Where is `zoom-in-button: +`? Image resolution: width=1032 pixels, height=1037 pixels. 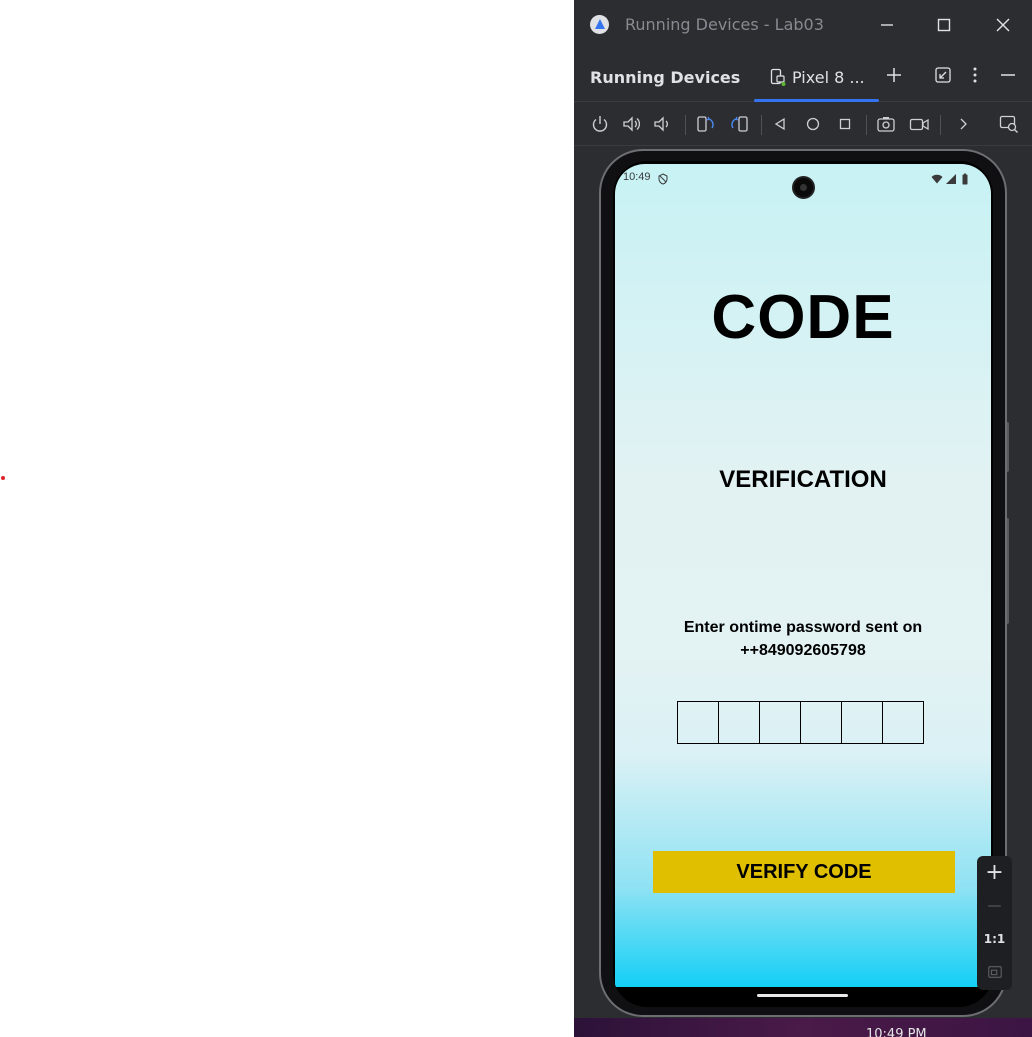 zoom-in-button: + is located at coordinates (994, 873).